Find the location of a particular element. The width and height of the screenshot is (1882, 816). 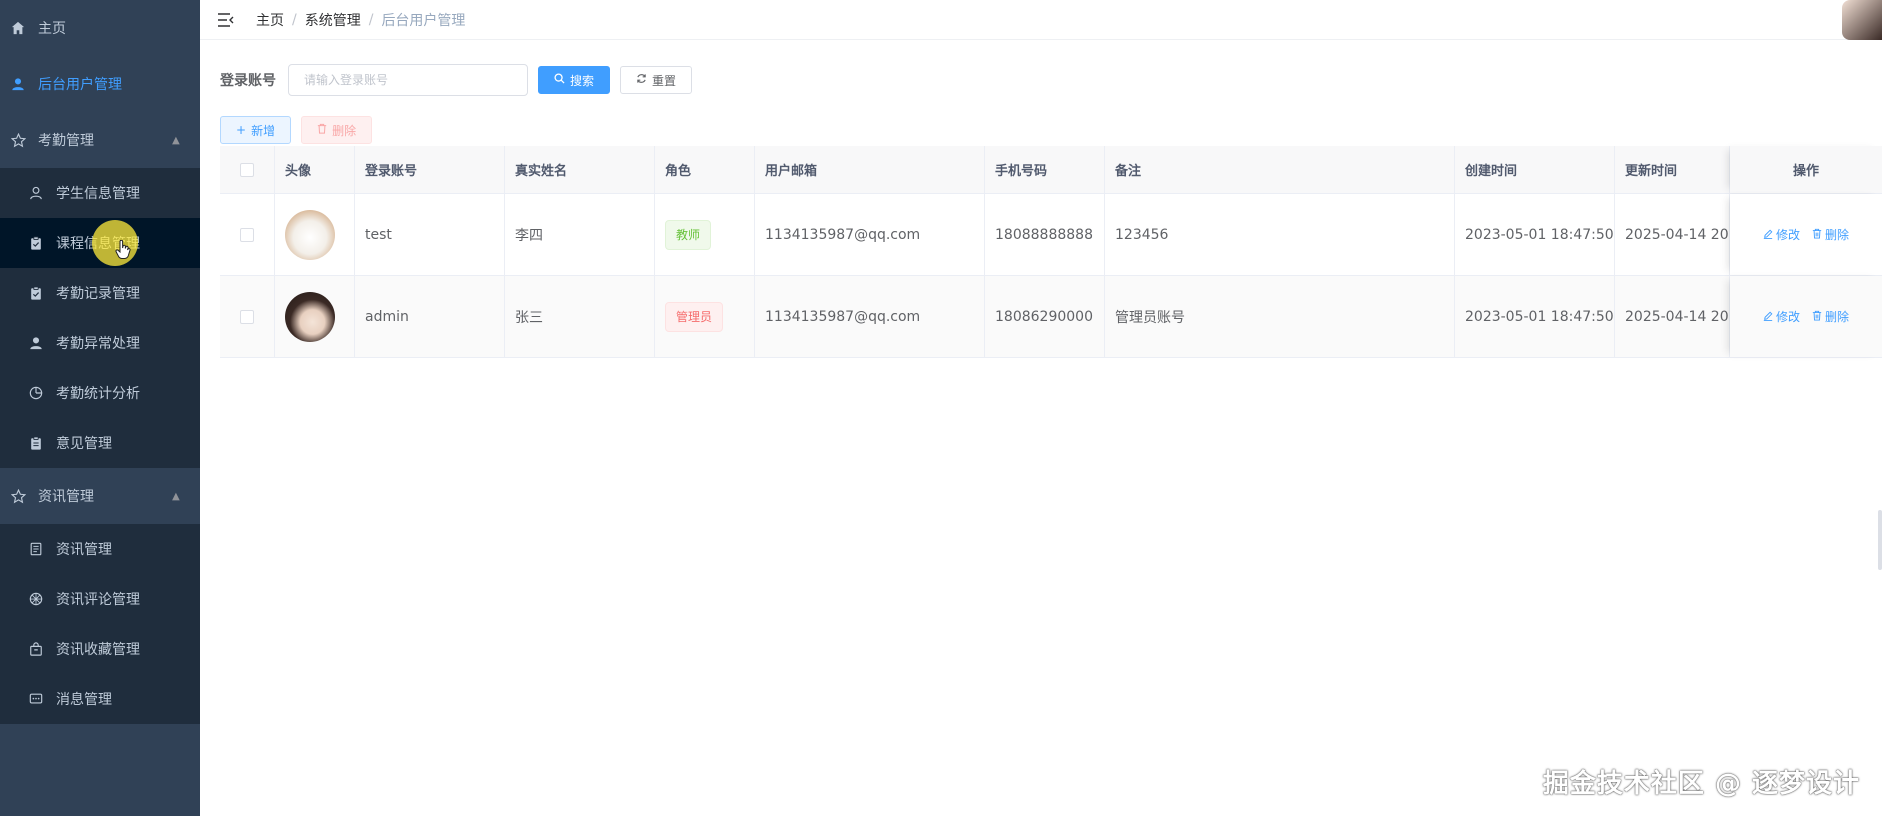

column-header: 更新时间 is located at coordinates (1672, 169).